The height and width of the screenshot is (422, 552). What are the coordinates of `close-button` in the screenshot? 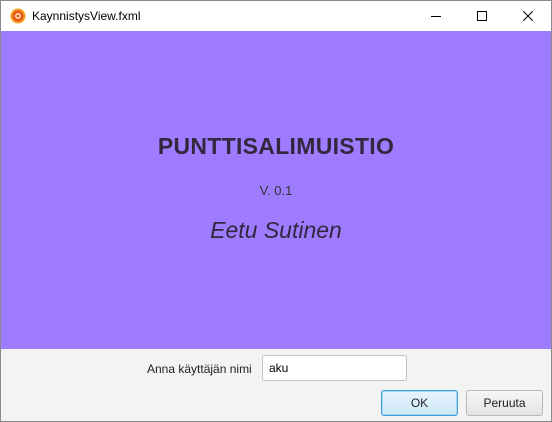 It's located at (528, 16).